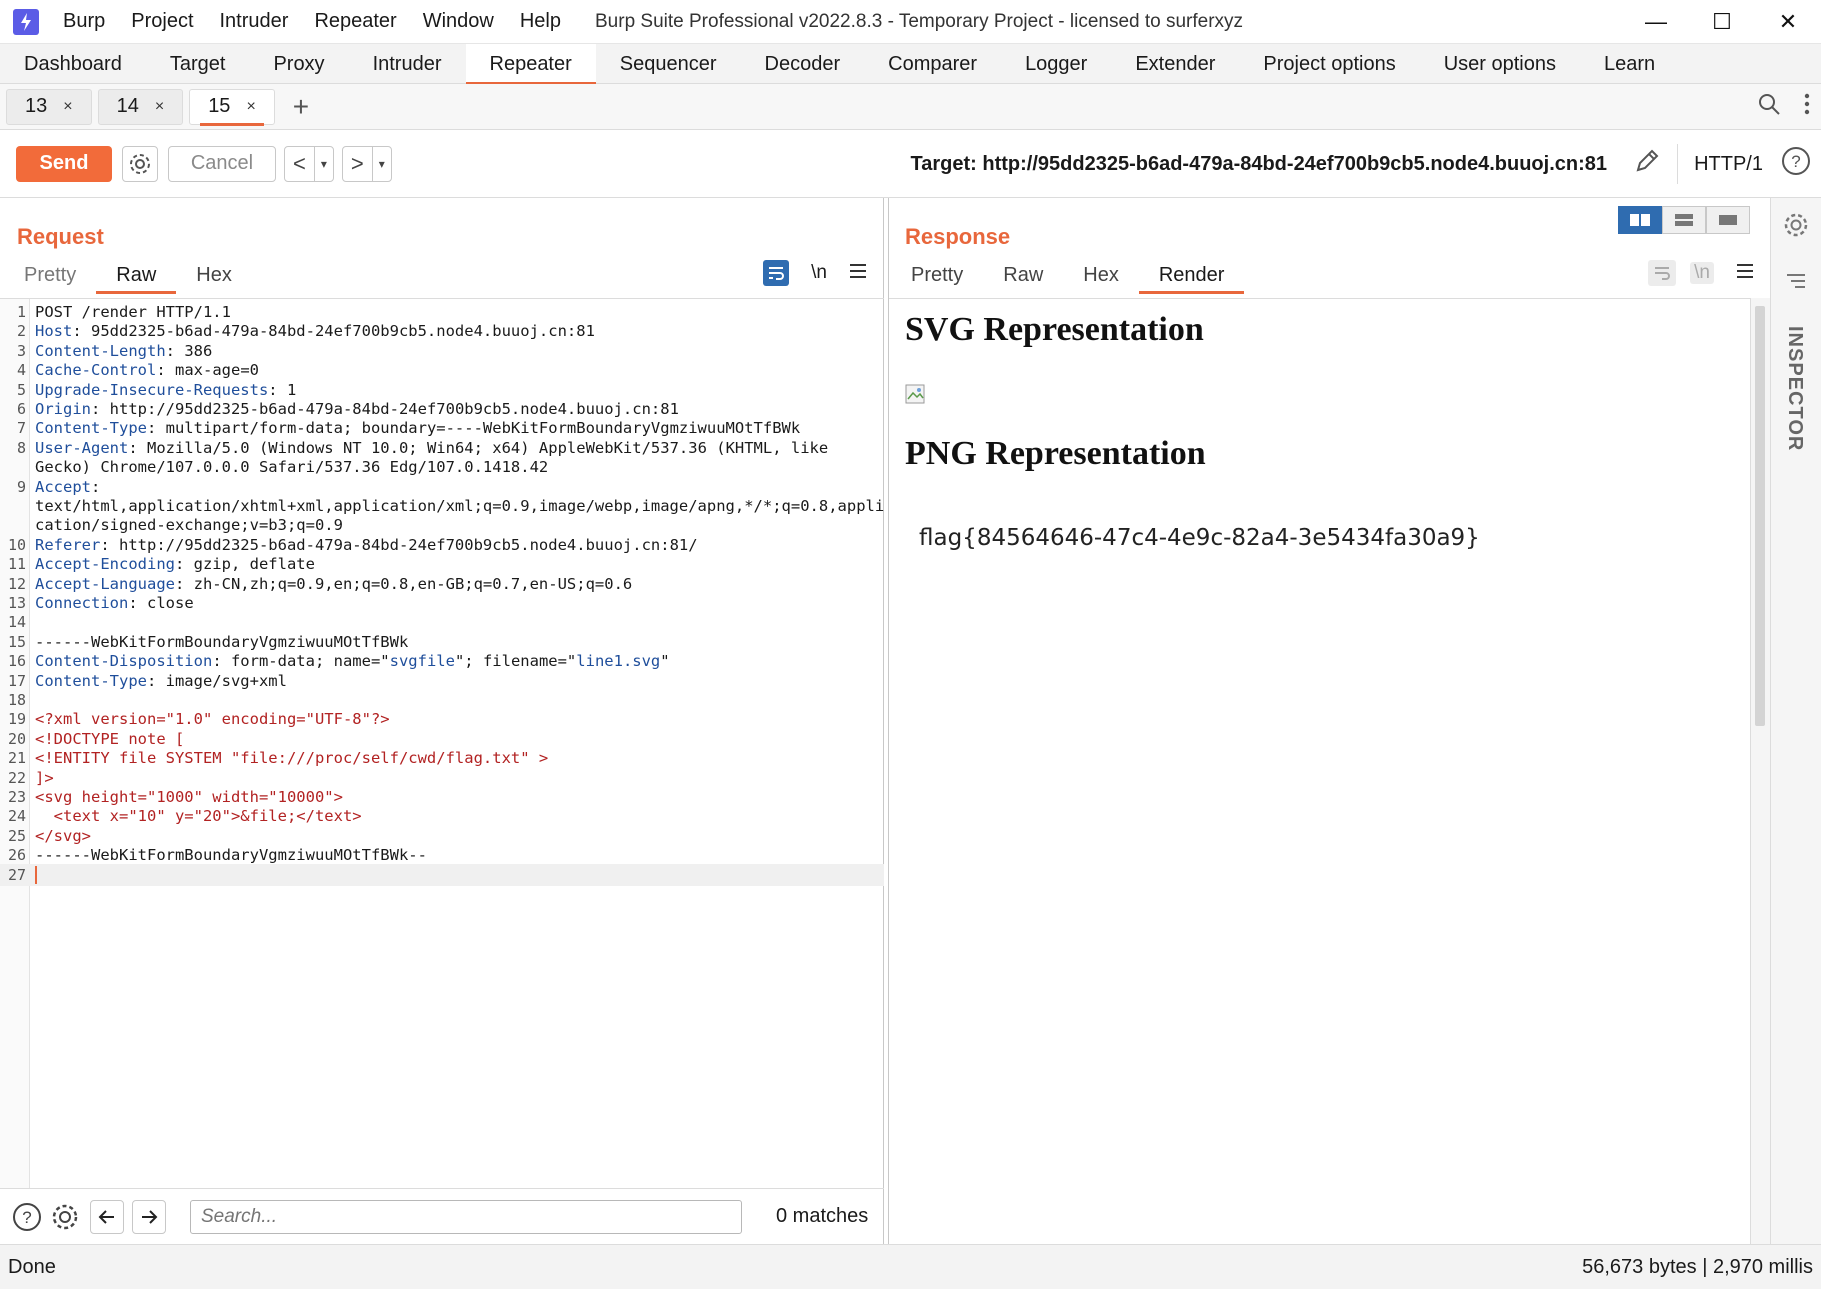 The height and width of the screenshot is (1289, 1821). I want to click on menu-window: Window, so click(458, 21).